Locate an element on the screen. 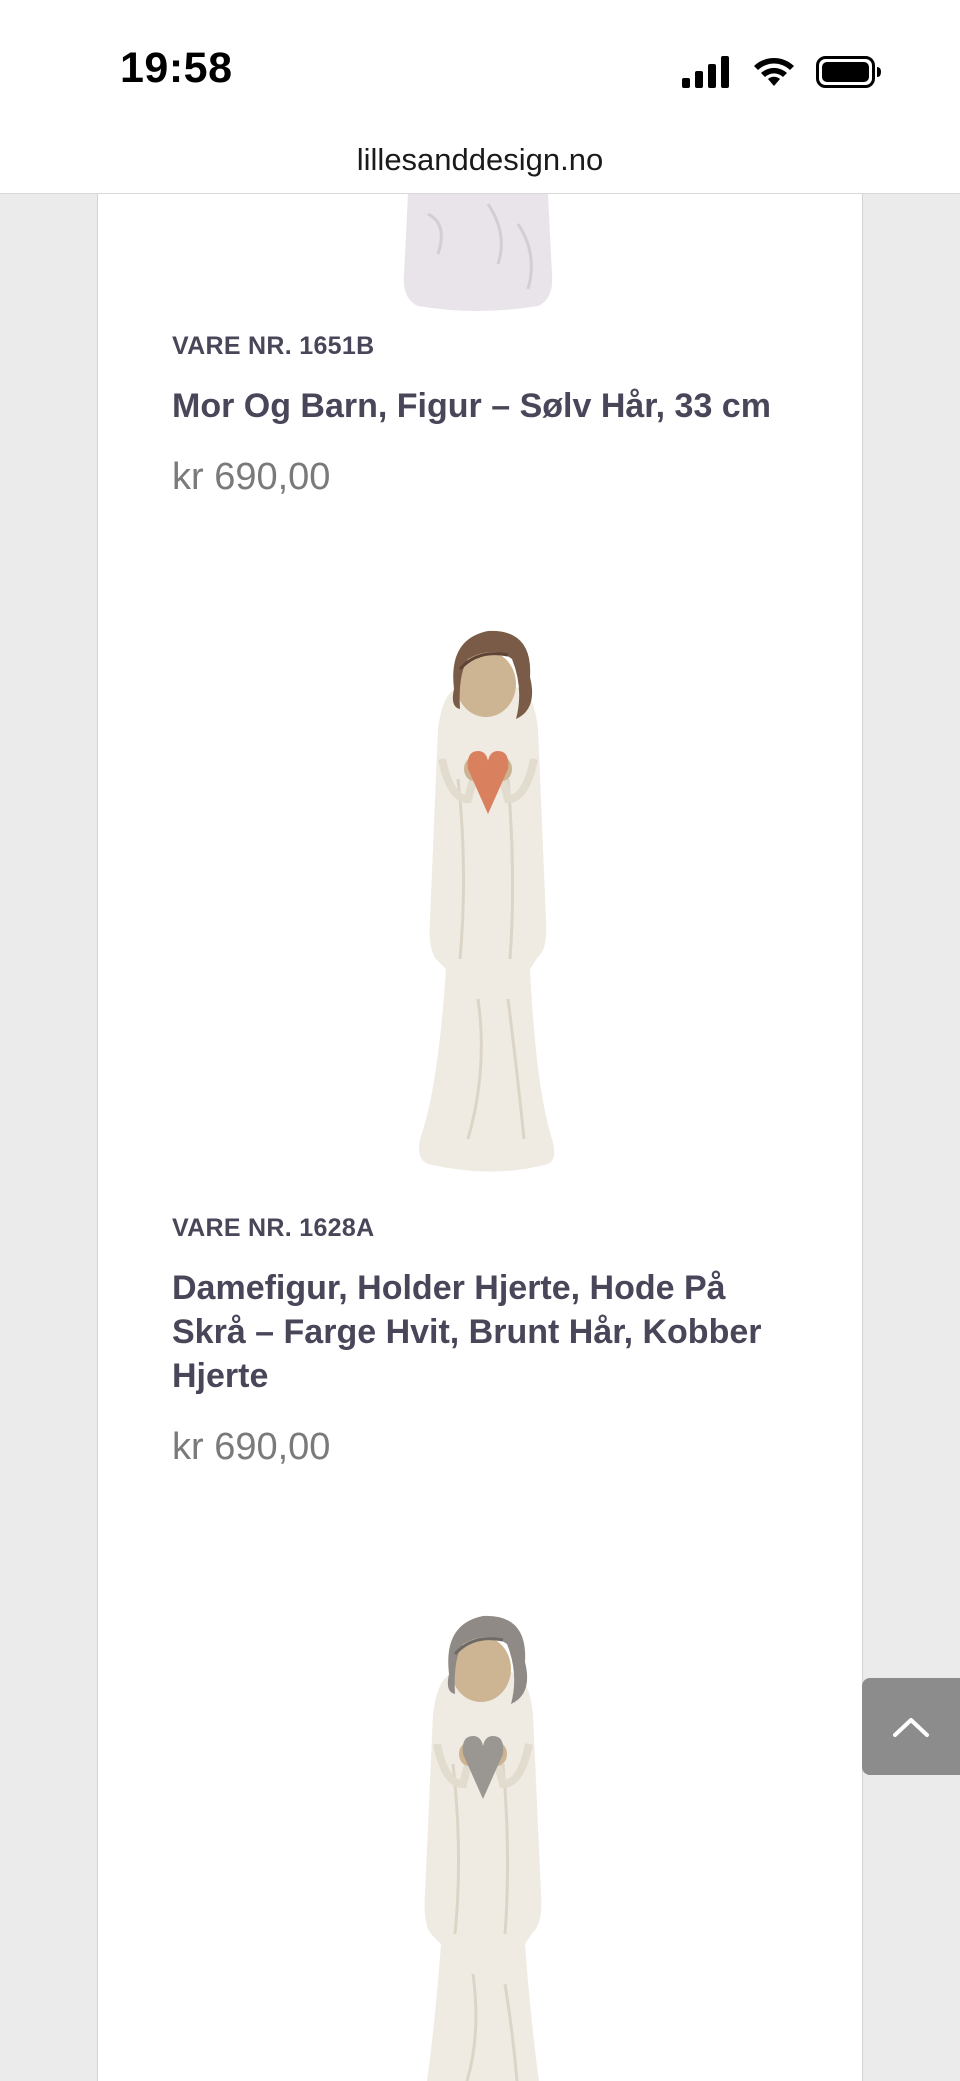 The image size is (960, 2081). chevron-up-icon is located at coordinates (911, 1727).